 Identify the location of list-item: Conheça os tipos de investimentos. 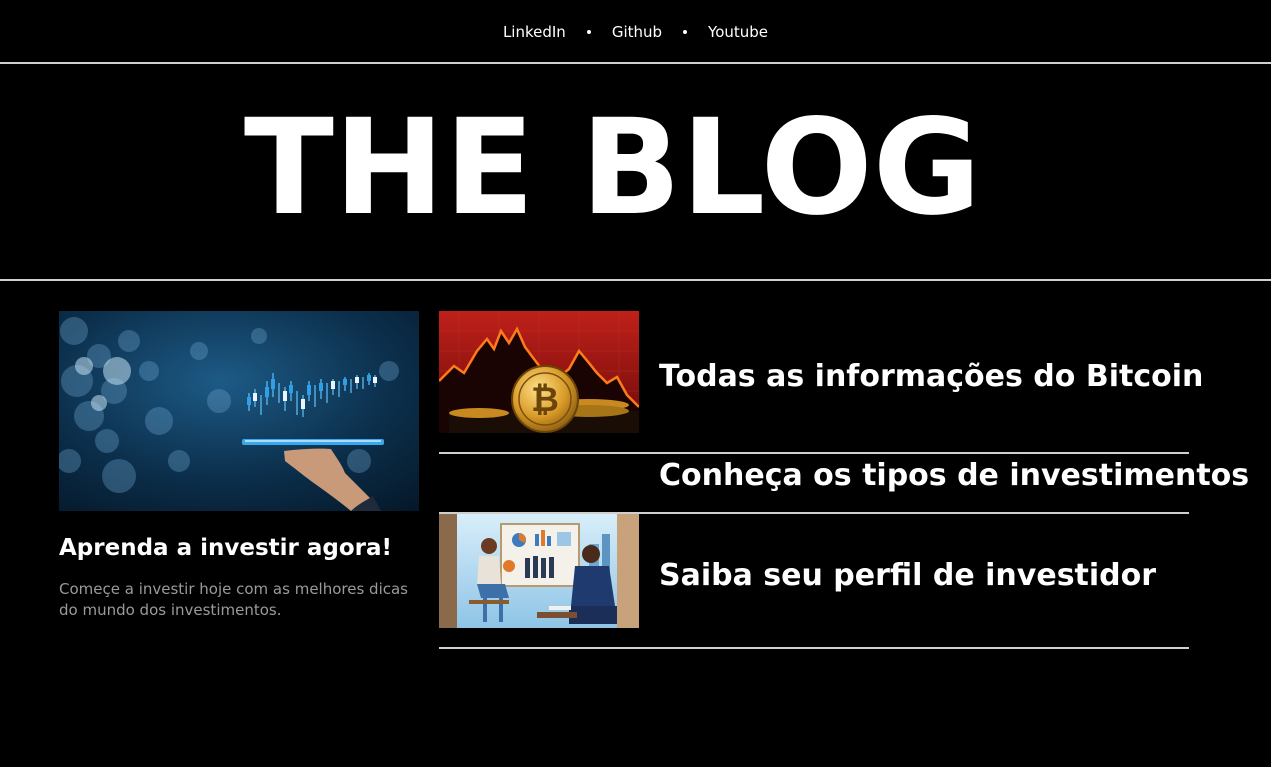
(844, 483).